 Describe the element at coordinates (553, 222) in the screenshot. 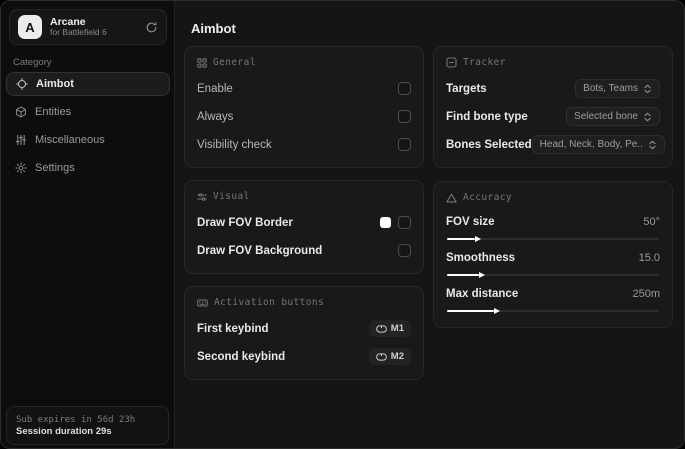

I see `setting-row-fov-size: FOV size 50°` at that location.